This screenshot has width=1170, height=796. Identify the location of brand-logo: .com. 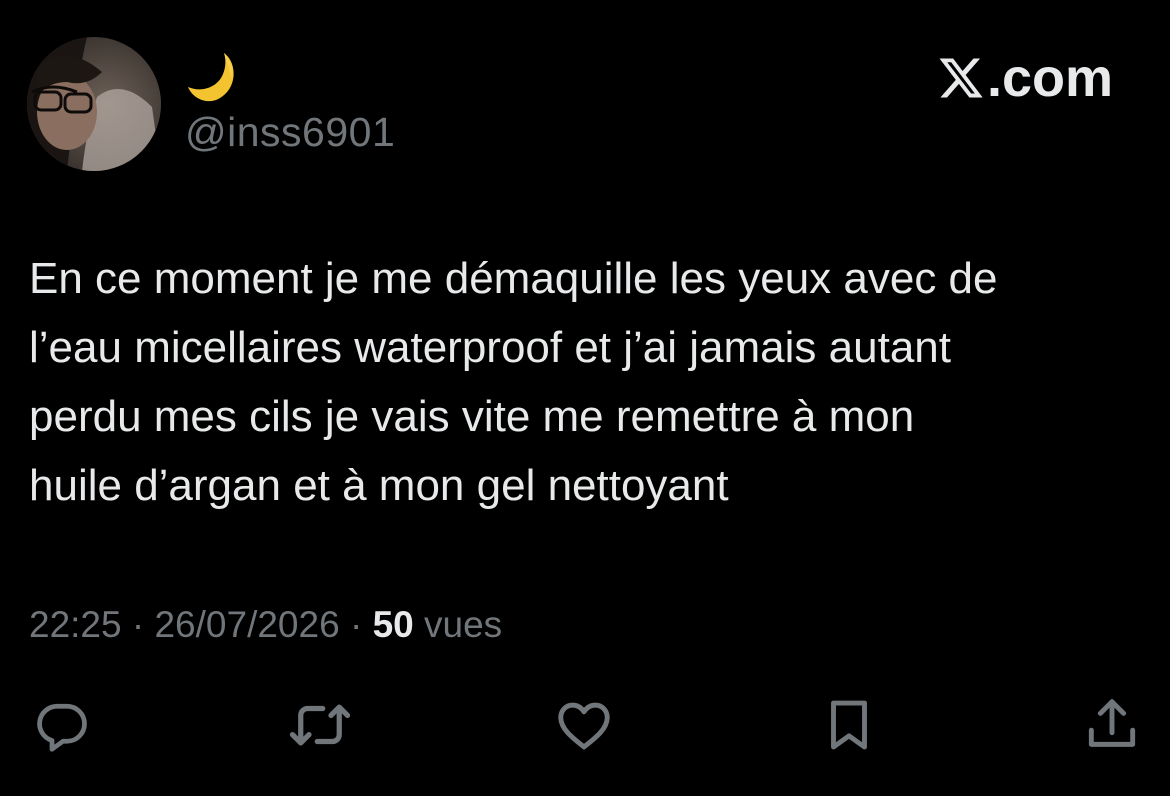
(1025, 78).